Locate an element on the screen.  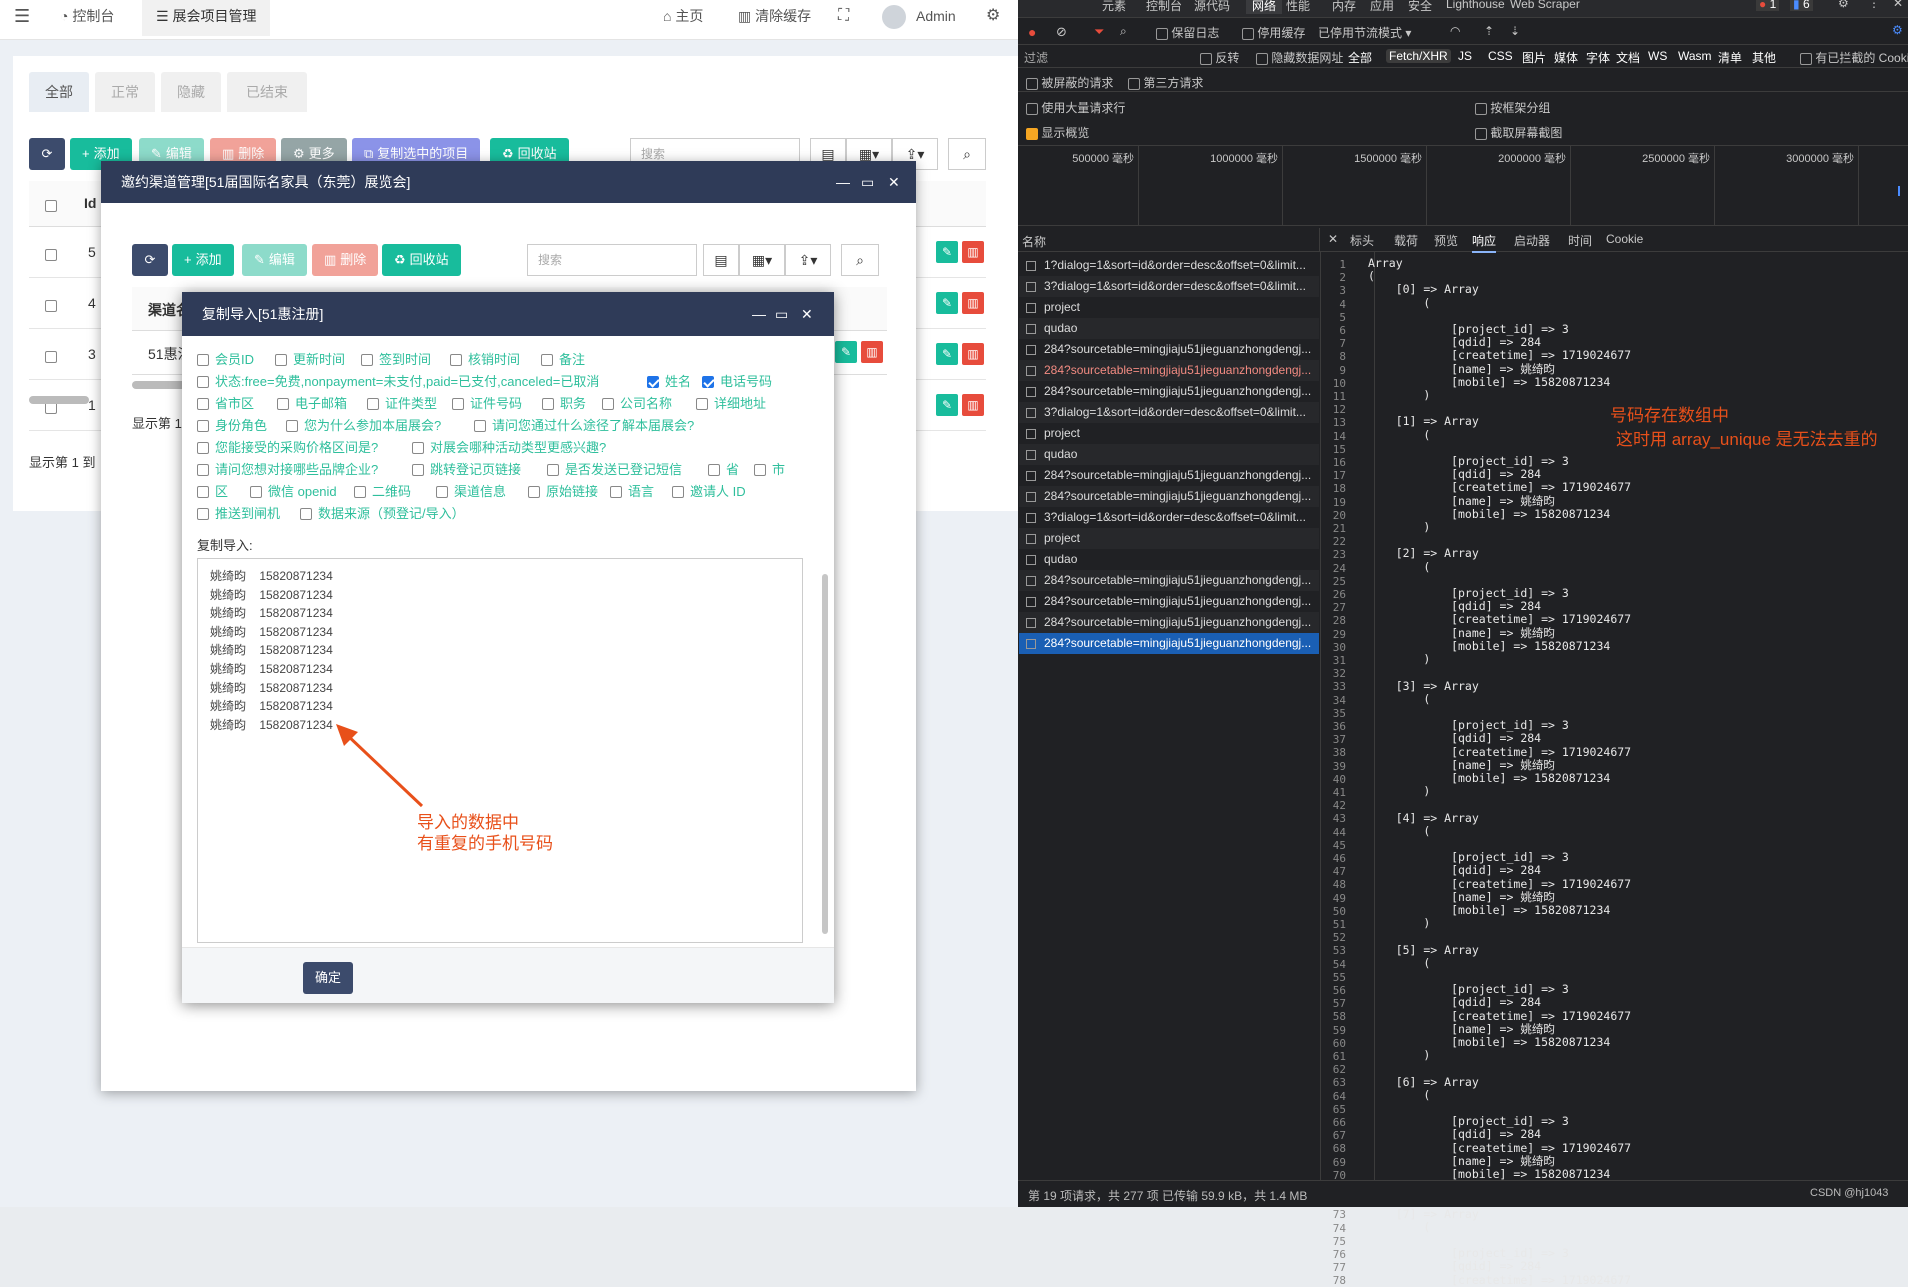
nav-clear-cache: ▥ 清除缓存 is located at coordinates (774, 18).